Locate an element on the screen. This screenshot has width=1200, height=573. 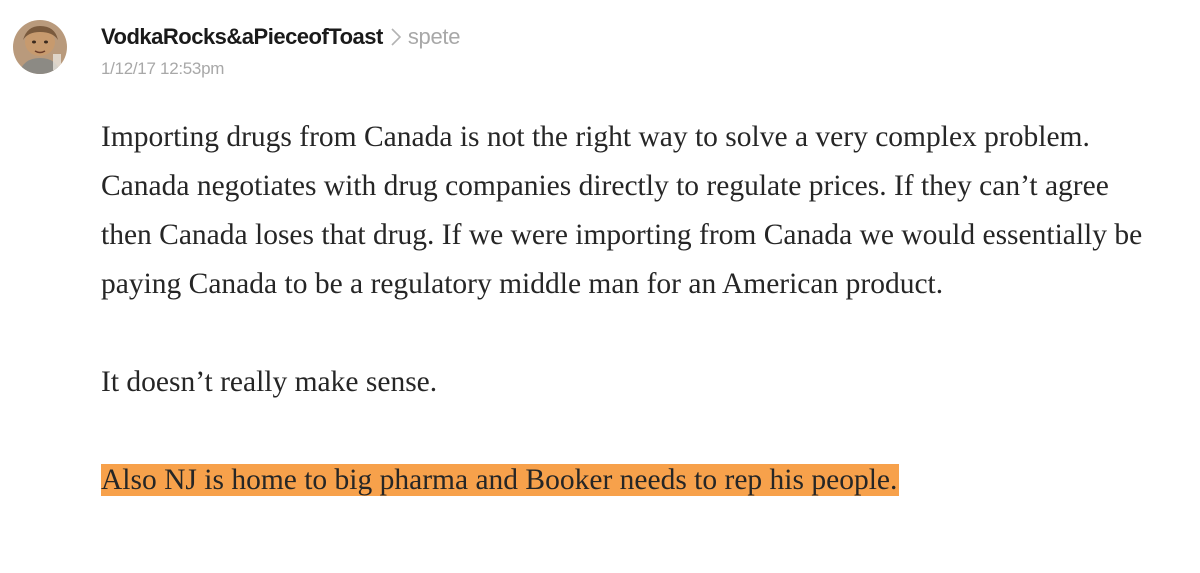
author-name: VodkaRocks&aPieceofToast is located at coordinates (242, 37).